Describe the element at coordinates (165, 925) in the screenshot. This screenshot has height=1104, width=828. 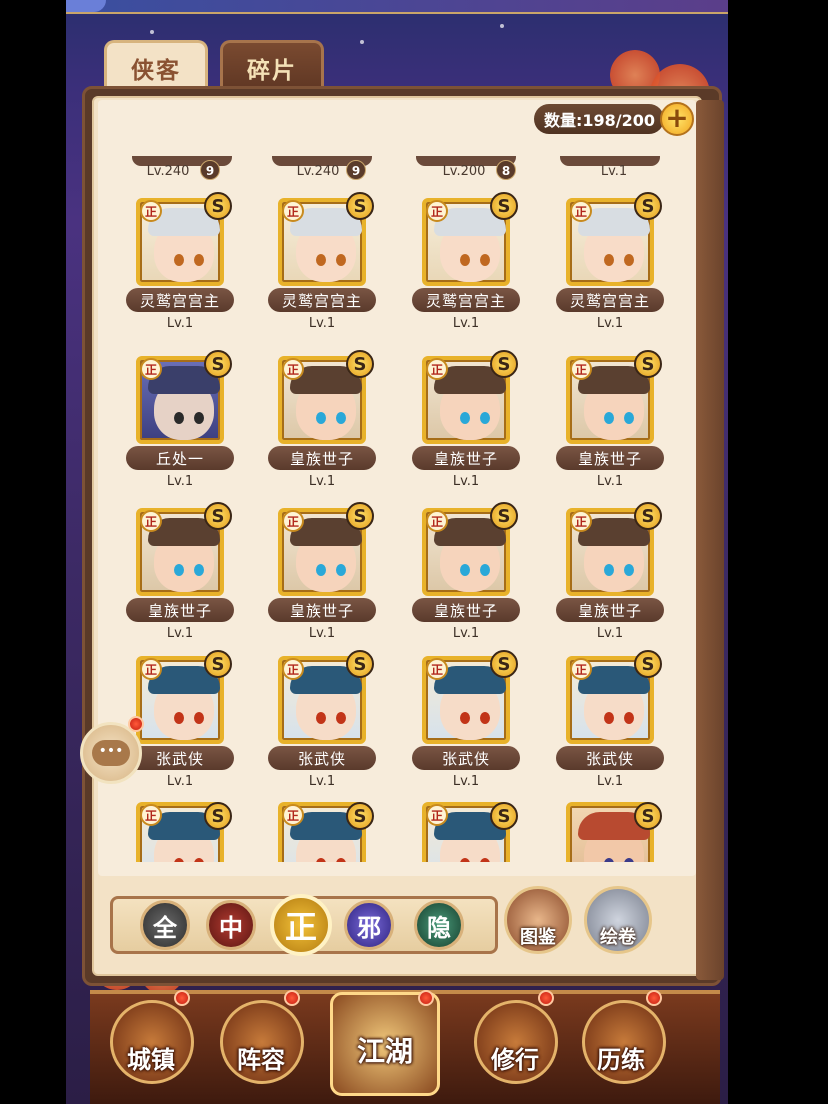
I see `filter-all-button: 全` at that location.